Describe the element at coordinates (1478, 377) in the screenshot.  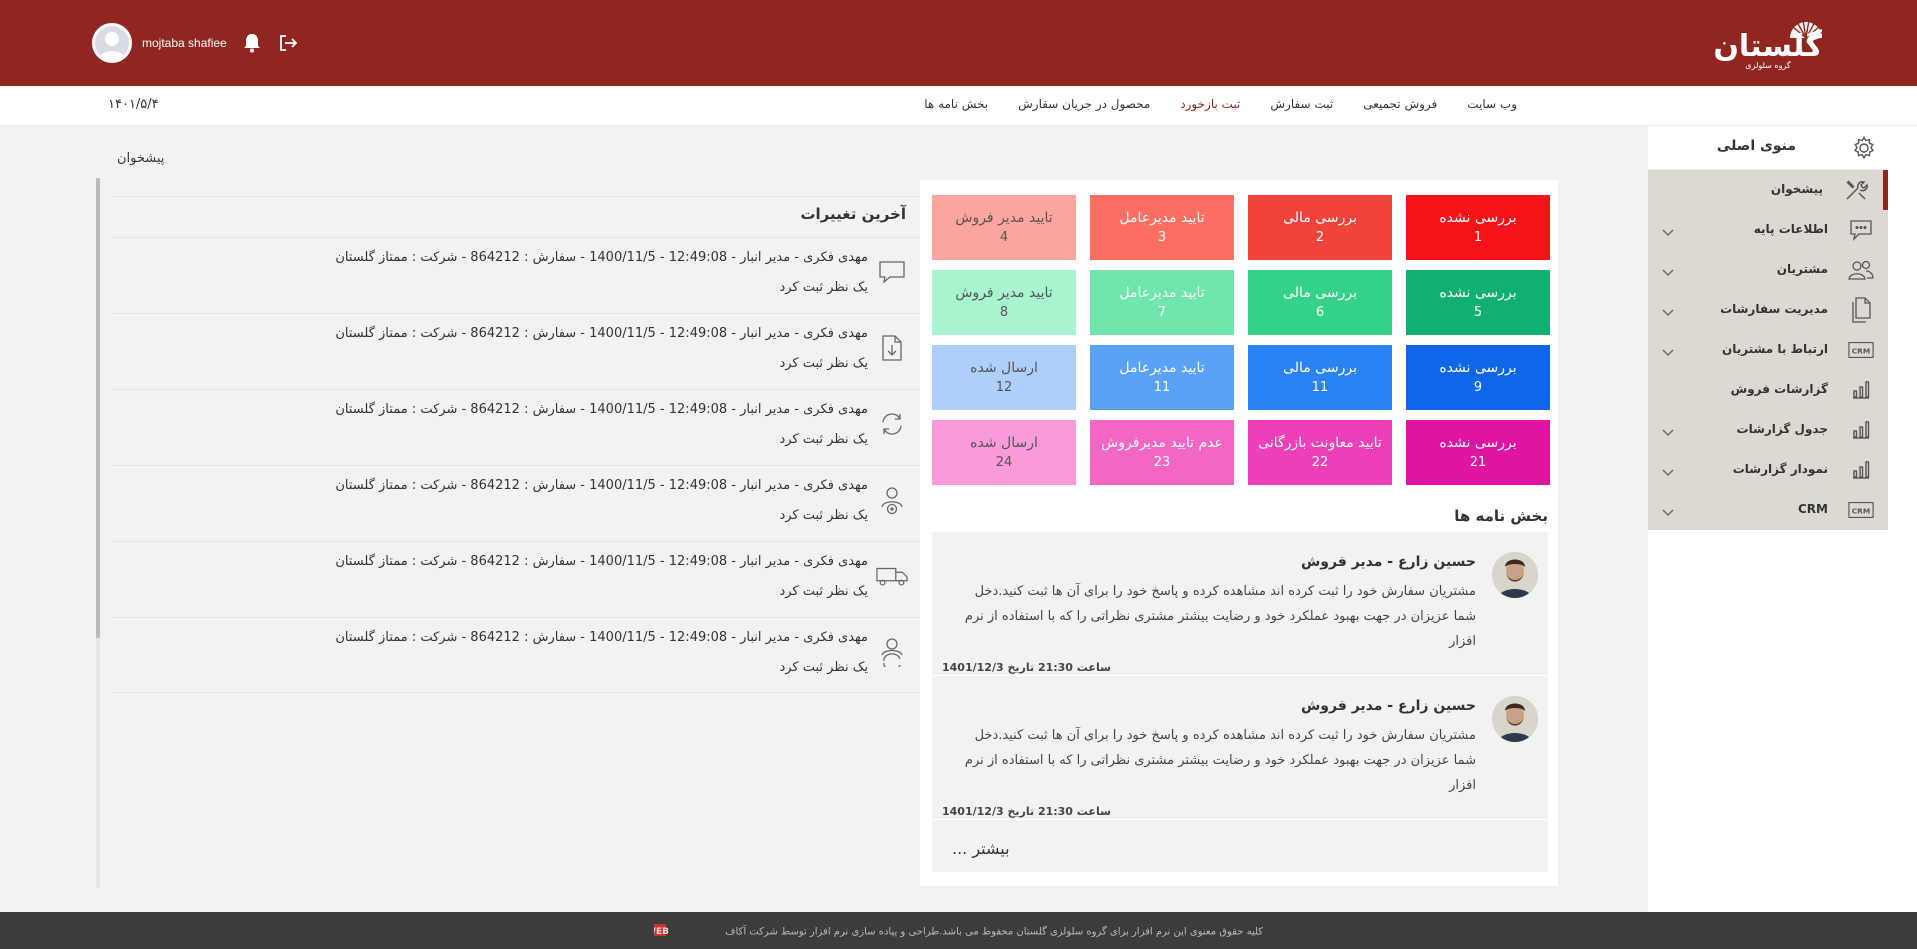
I see `status-tile: بررسی نشده 9` at that location.